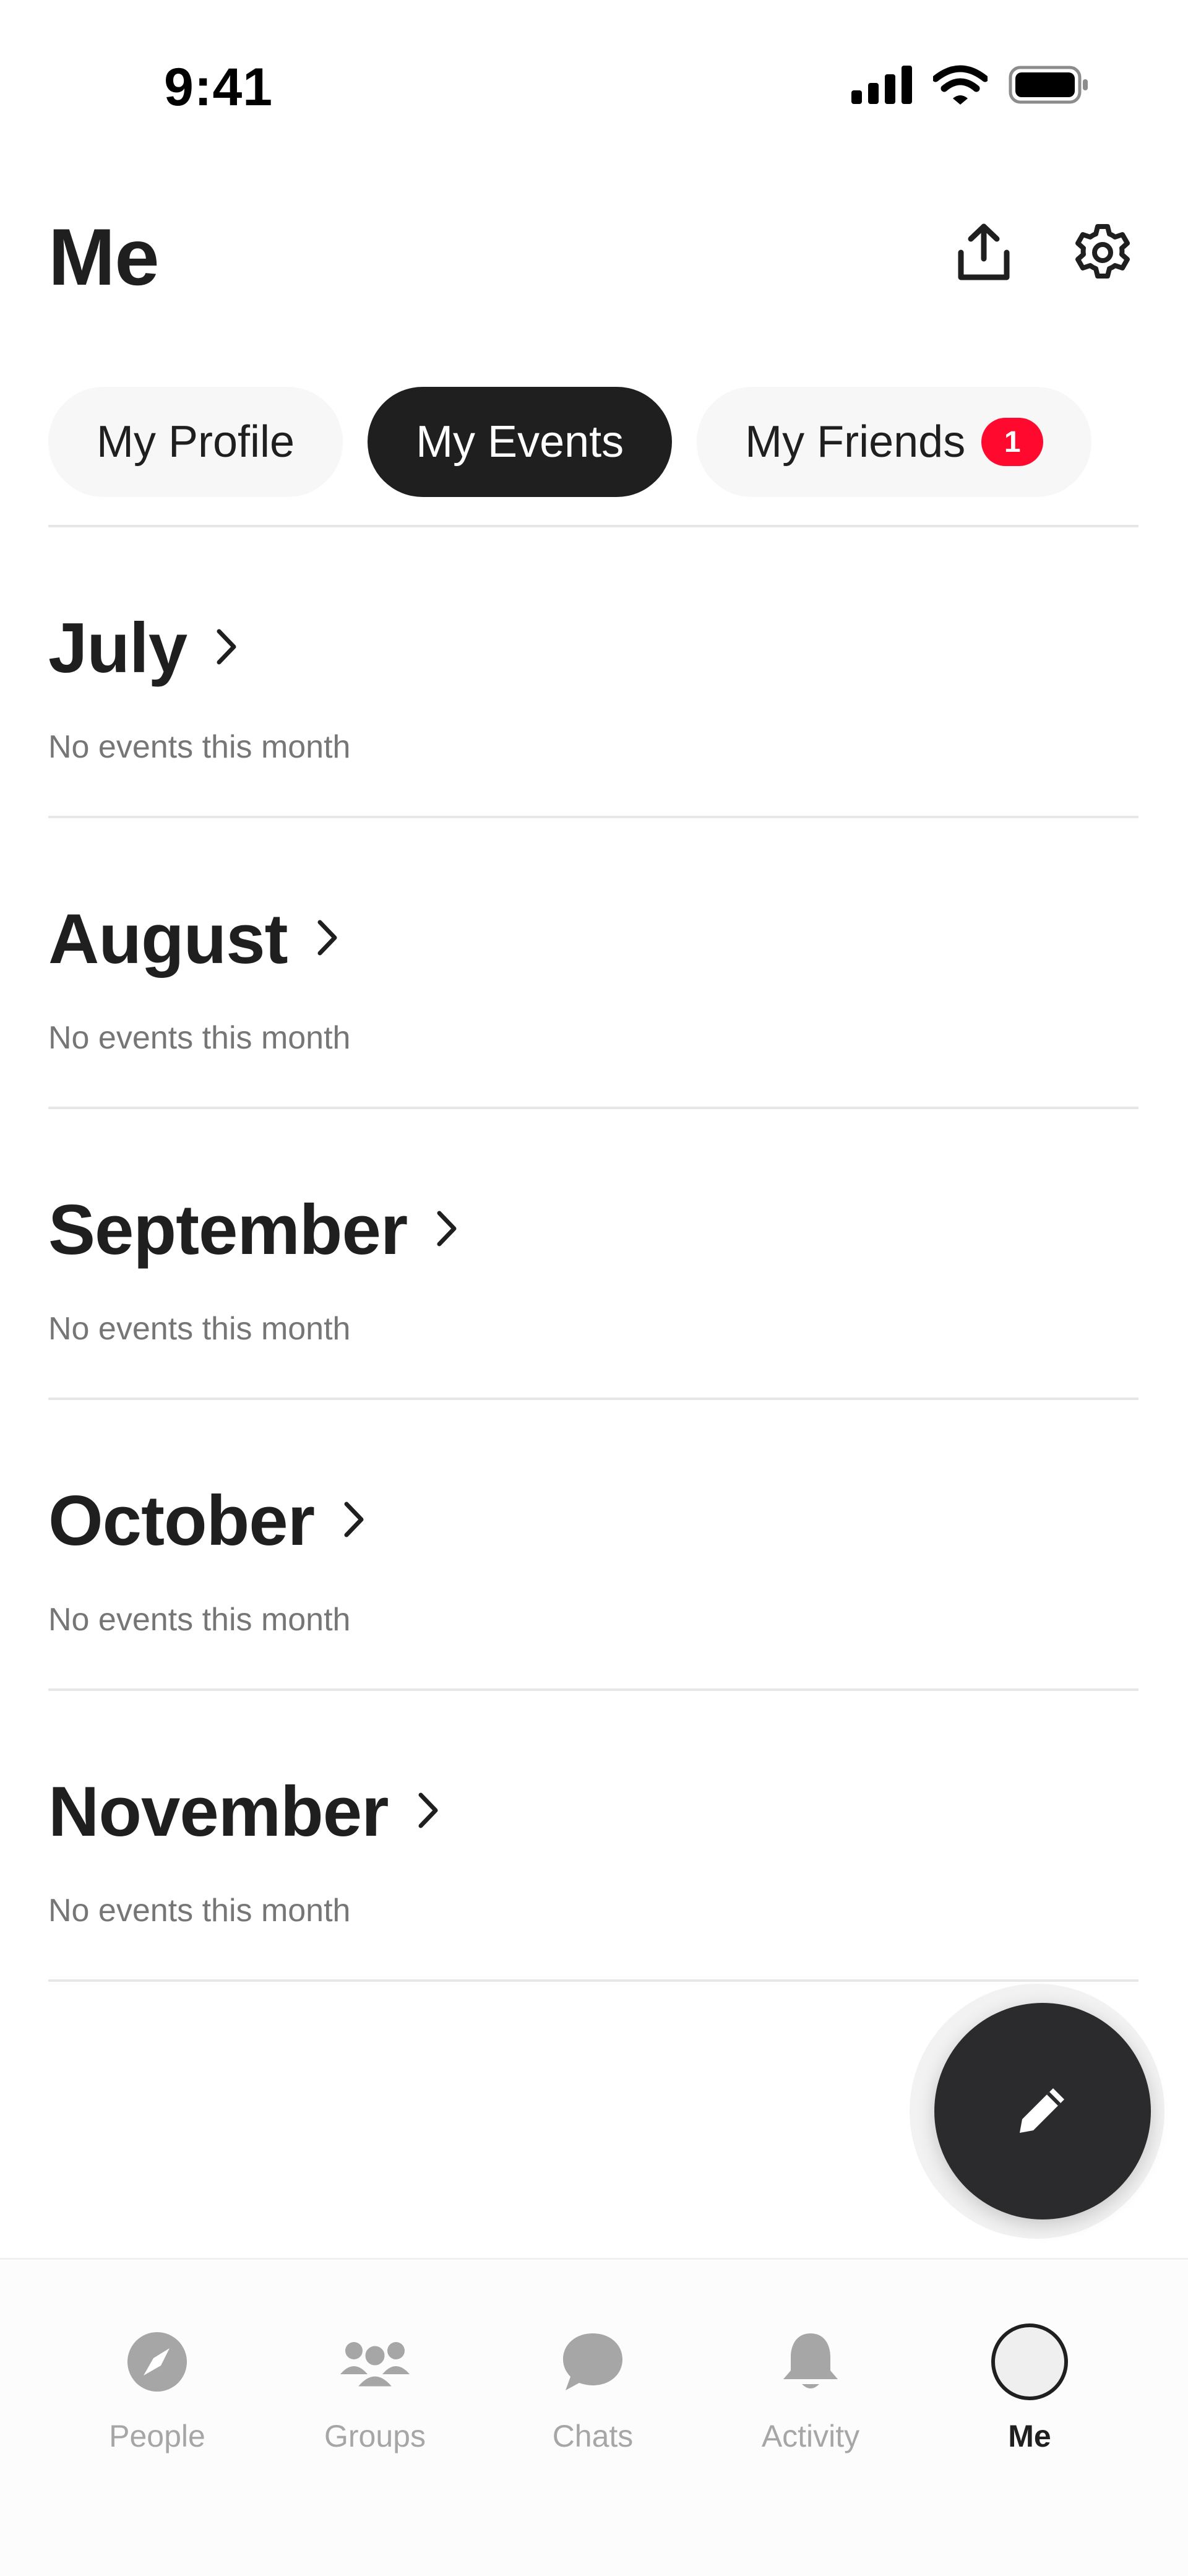 The width and height of the screenshot is (1188, 2576). What do you see at coordinates (218, 1812) in the screenshot?
I see `month-title: November` at bounding box center [218, 1812].